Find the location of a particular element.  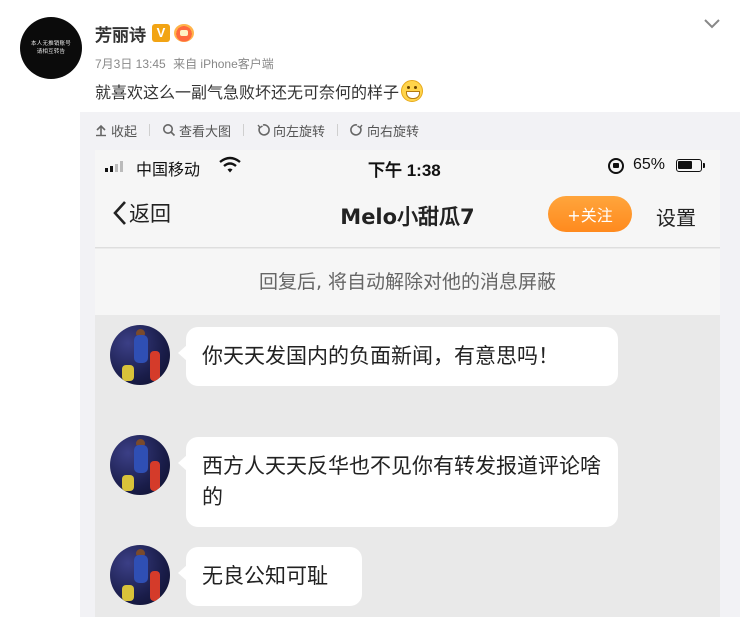

back-button: 返回 is located at coordinates (141, 213).